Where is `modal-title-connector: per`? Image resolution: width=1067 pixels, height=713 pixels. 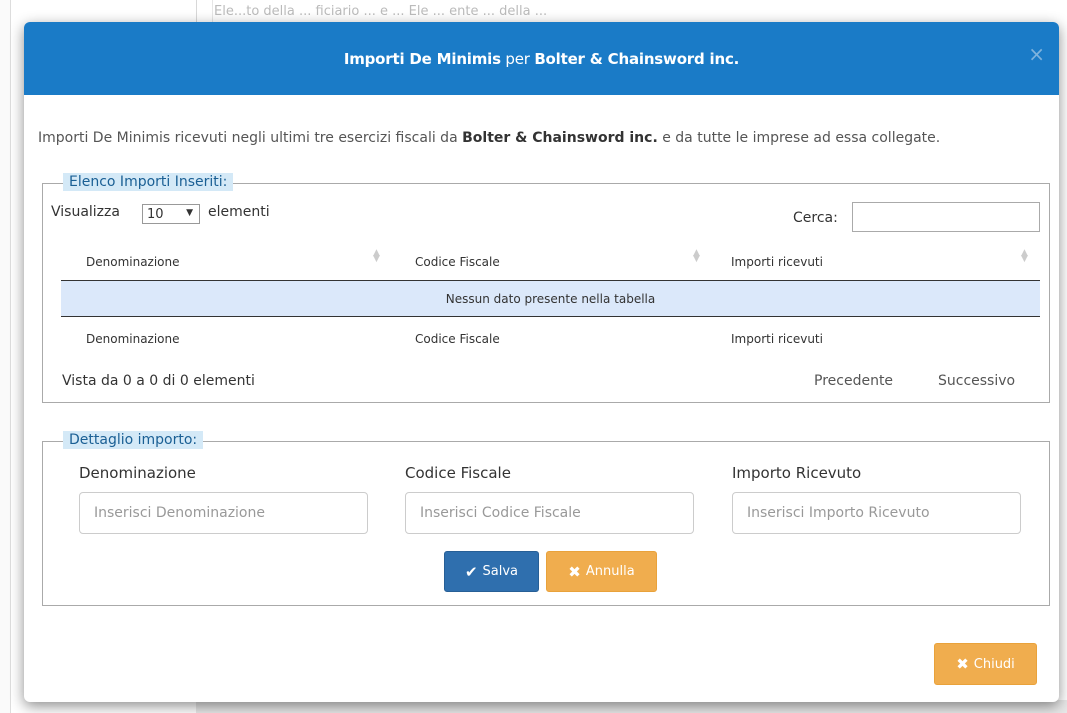 modal-title-connector: per is located at coordinates (517, 58).